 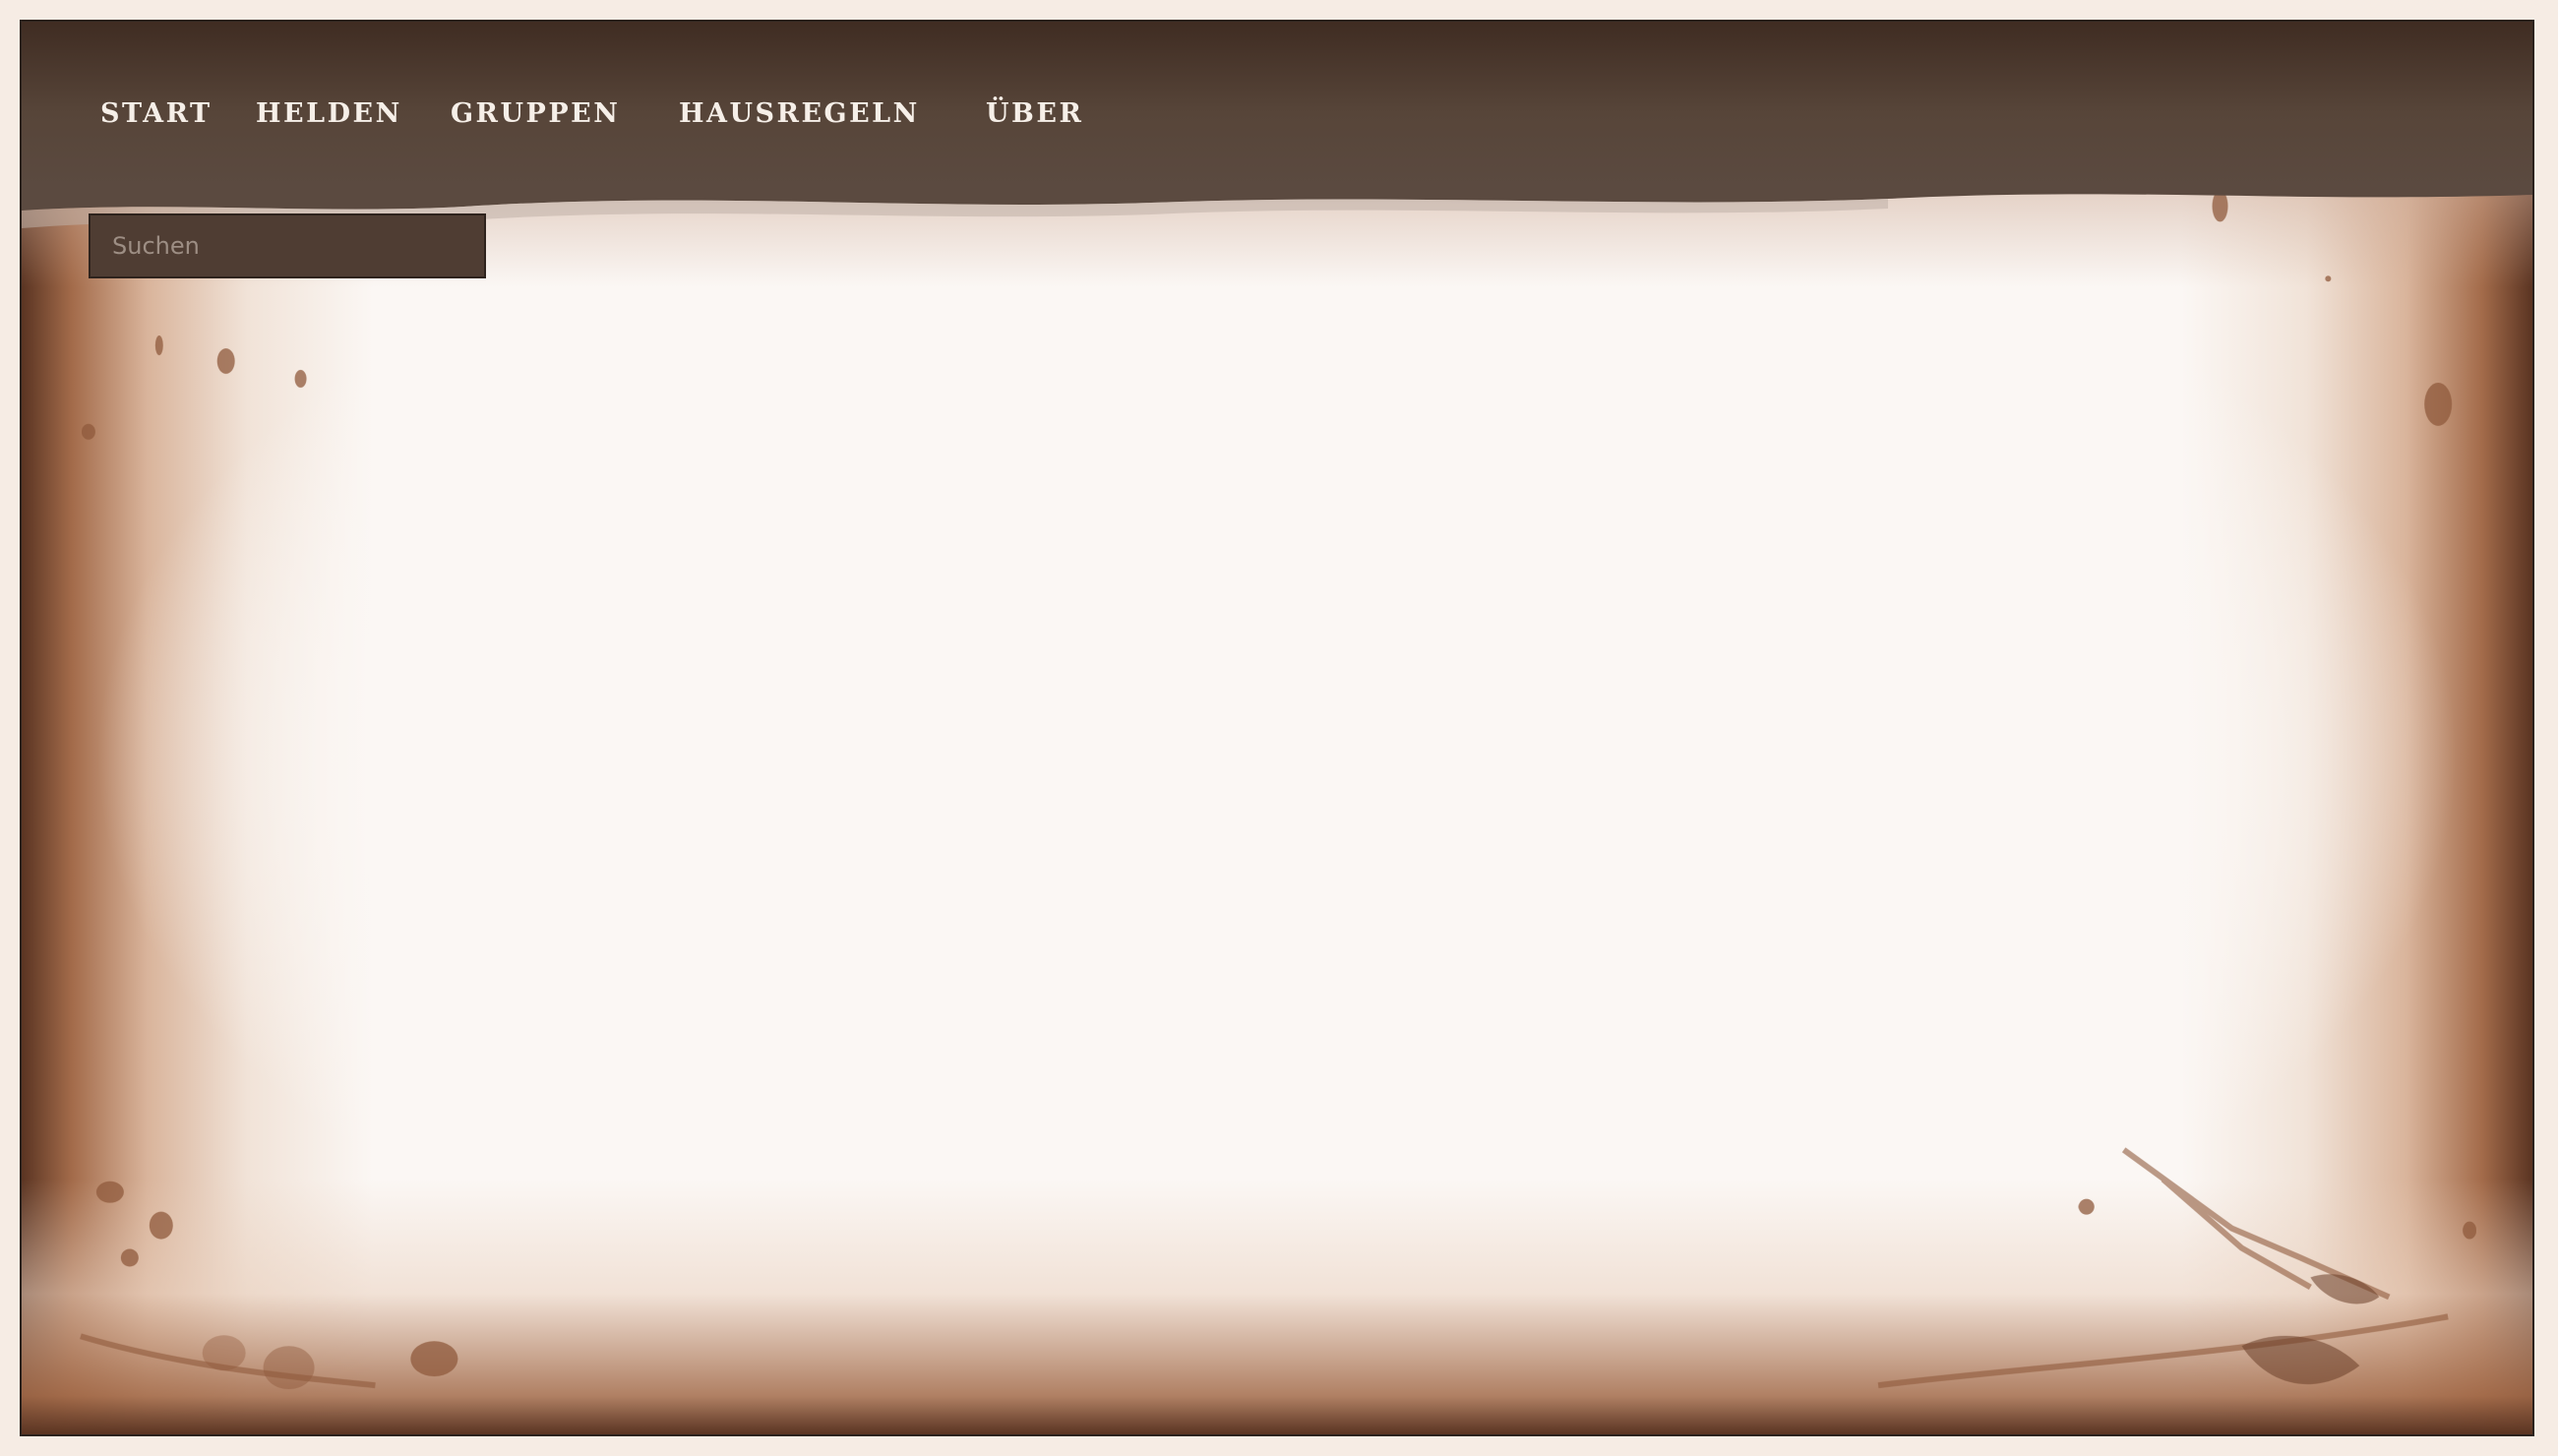 I want to click on search-input, so click(x=287, y=245).